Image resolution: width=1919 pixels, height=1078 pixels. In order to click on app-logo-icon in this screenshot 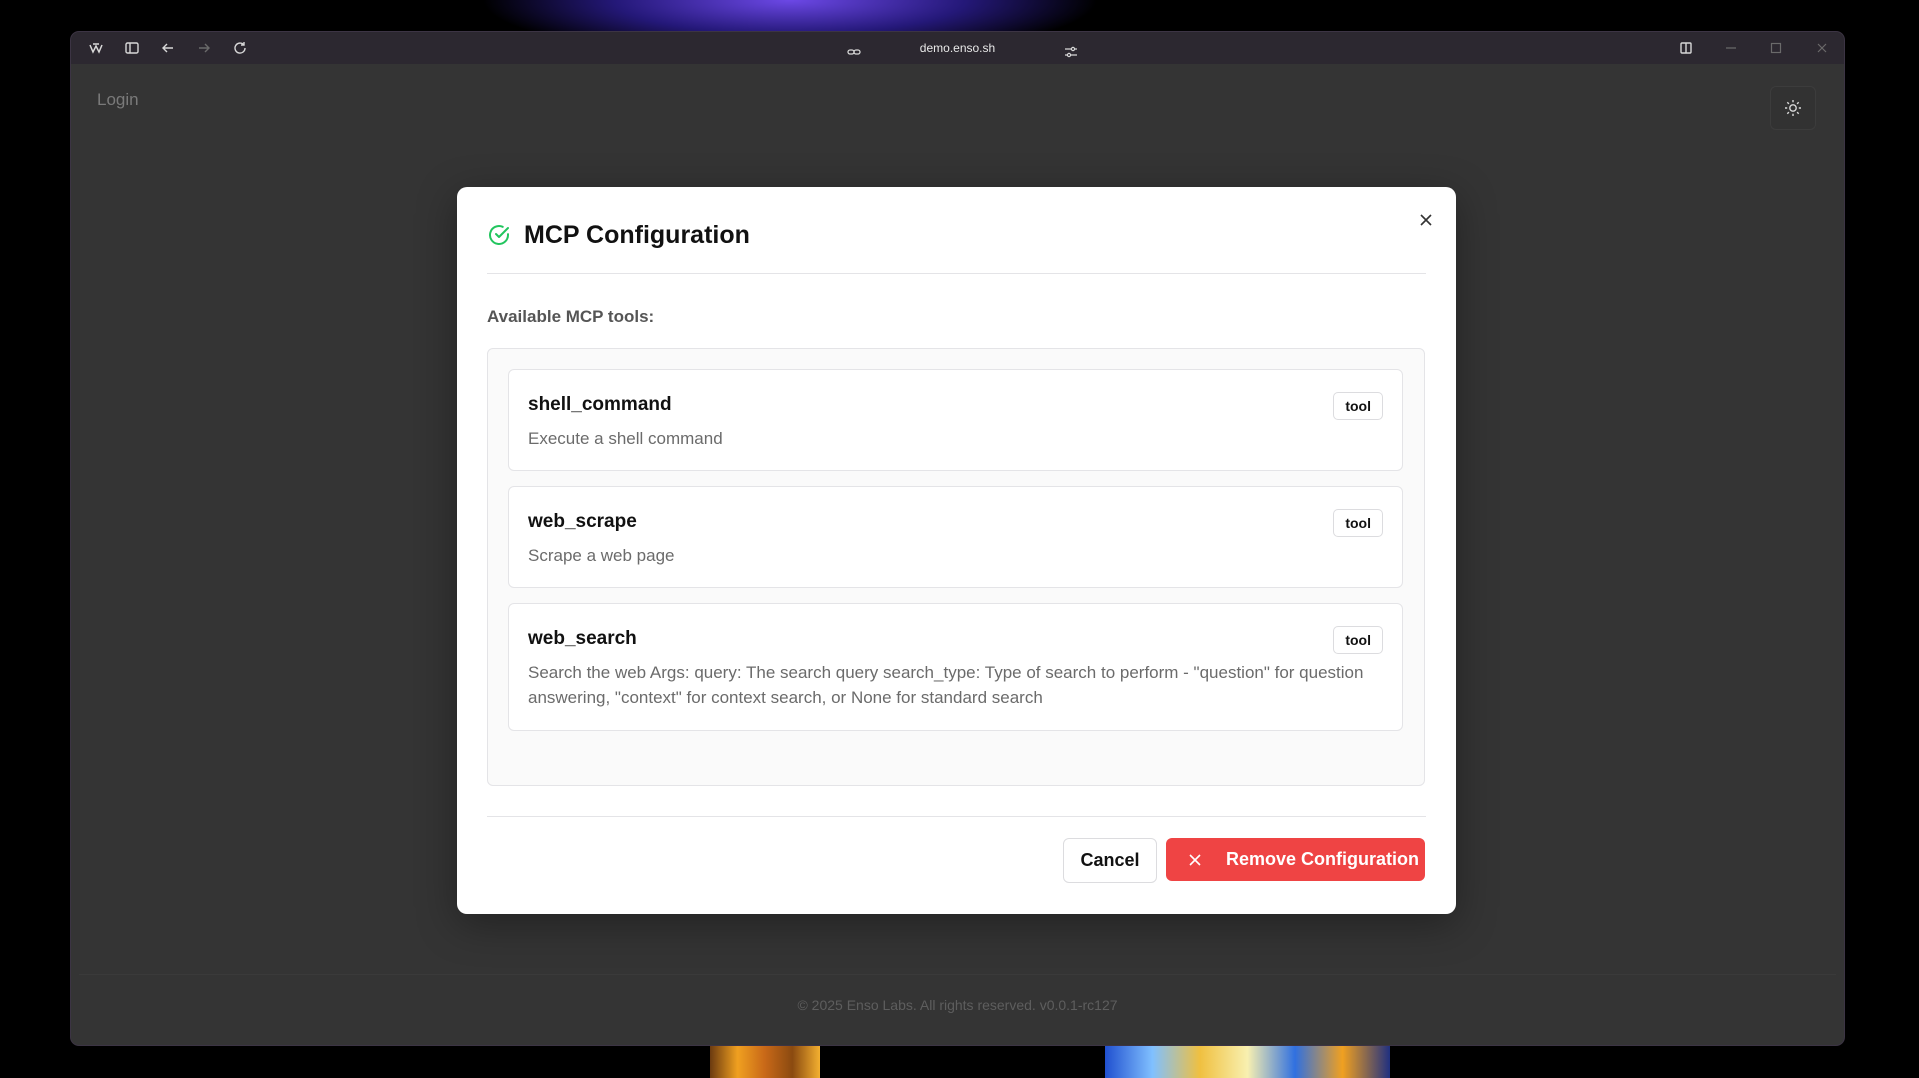, I will do `click(96, 48)`.